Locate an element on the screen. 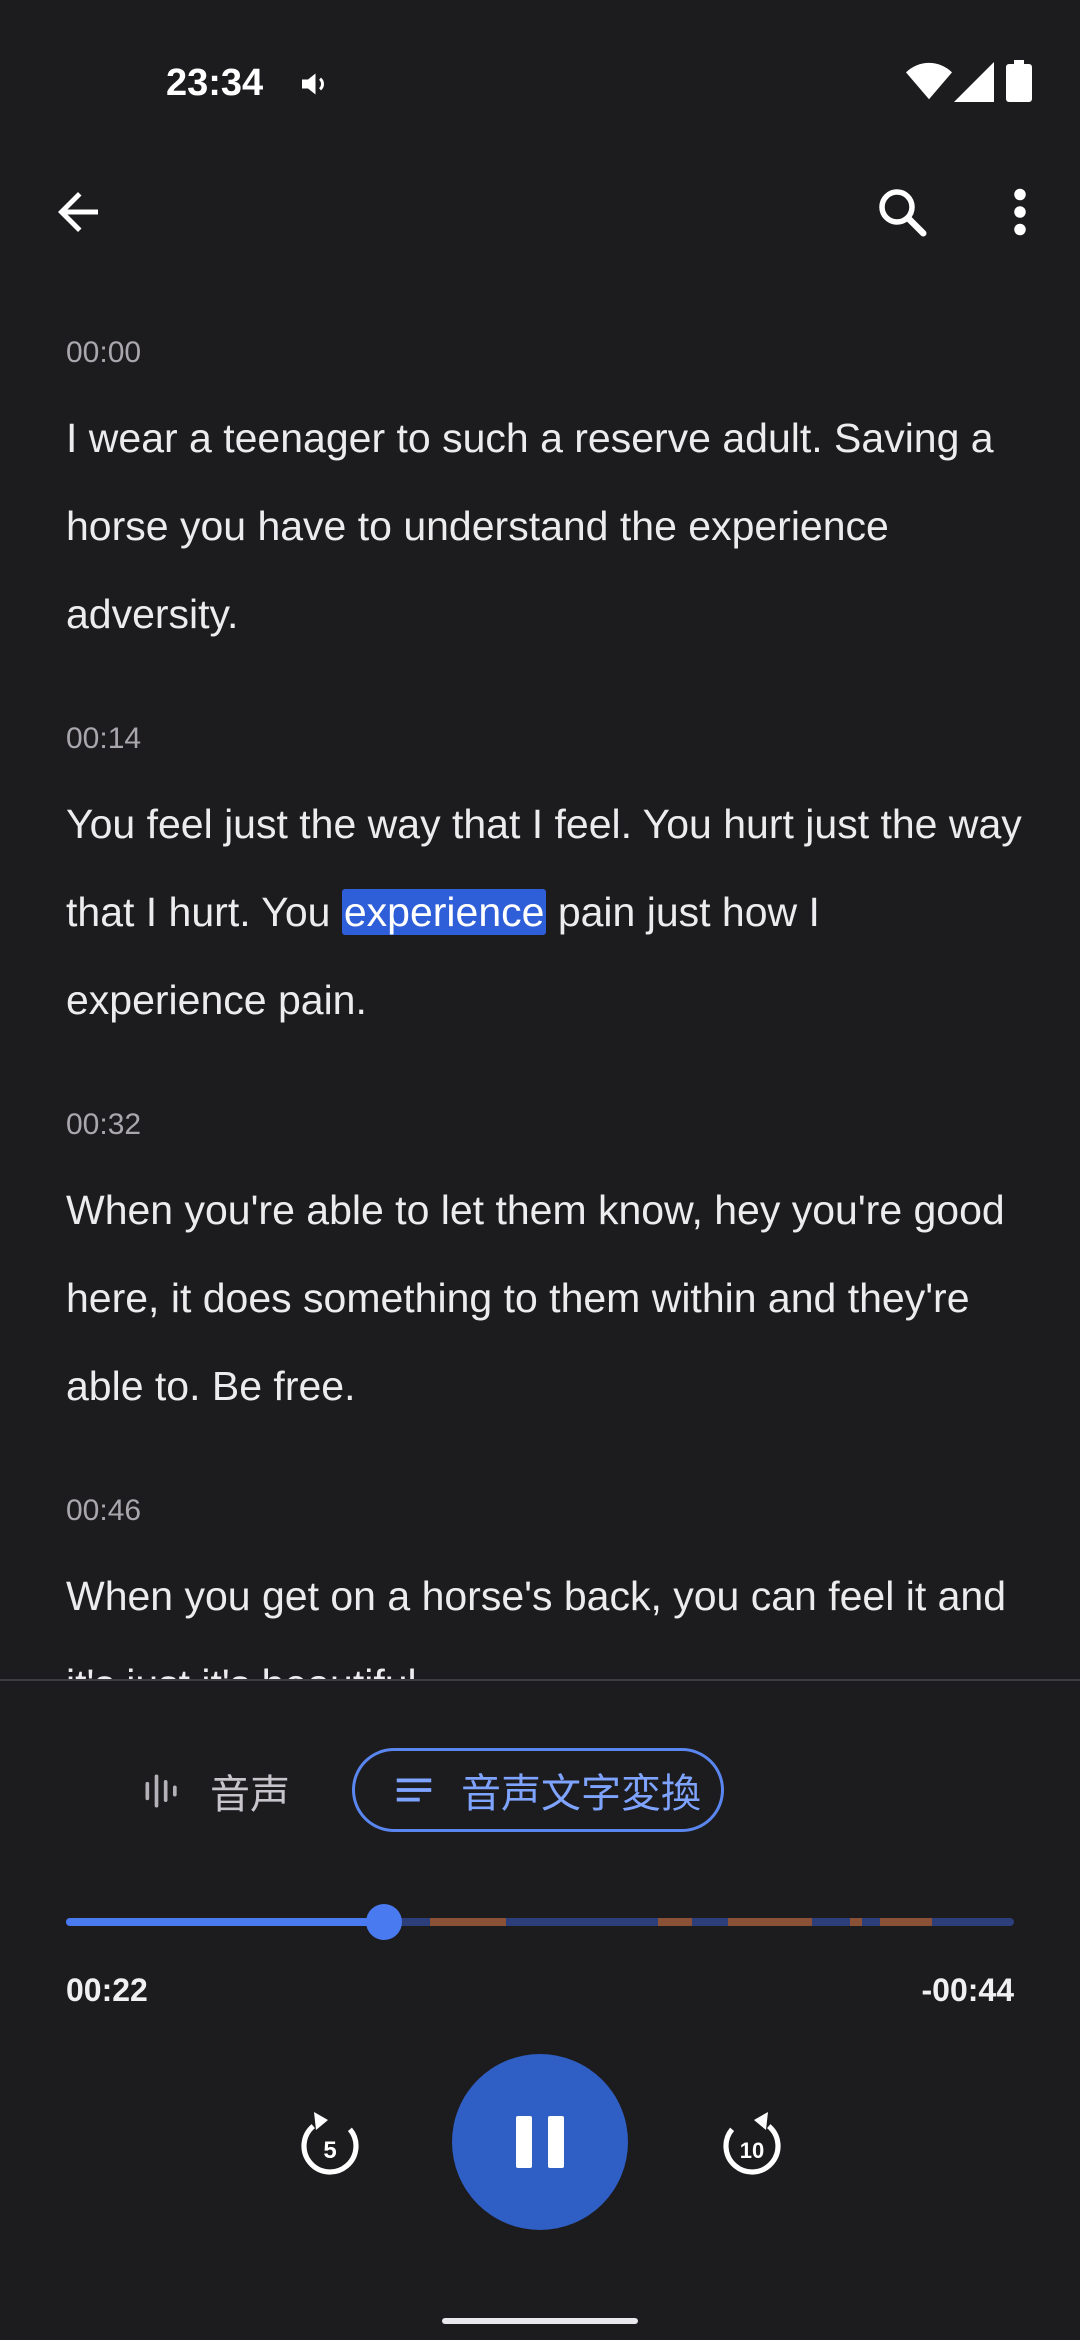 The height and width of the screenshot is (2340, 1080). rewind-seconds: 5 is located at coordinates (329, 2150).